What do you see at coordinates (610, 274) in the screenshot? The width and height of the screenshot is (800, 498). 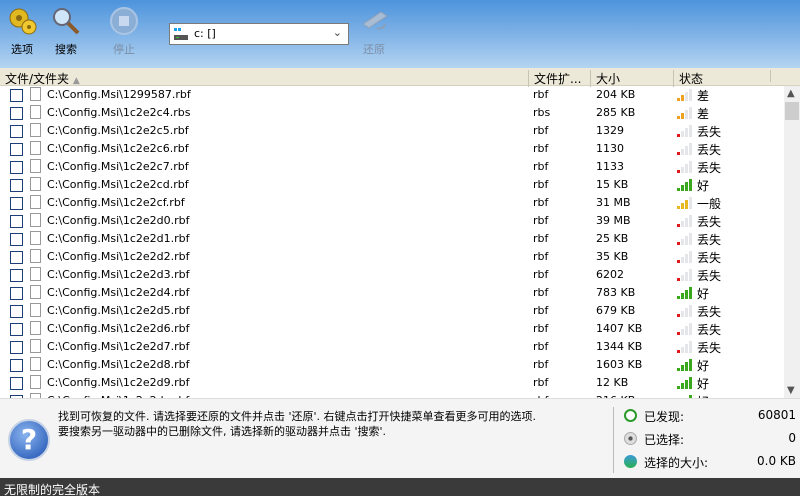 I see `file-size: 6202` at bounding box center [610, 274].